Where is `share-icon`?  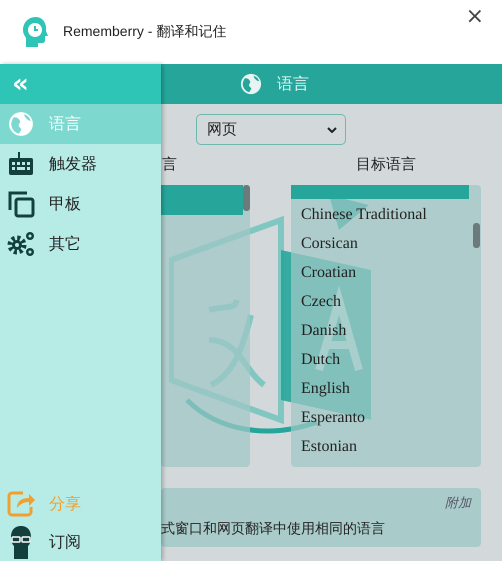
share-icon is located at coordinates (21, 504).